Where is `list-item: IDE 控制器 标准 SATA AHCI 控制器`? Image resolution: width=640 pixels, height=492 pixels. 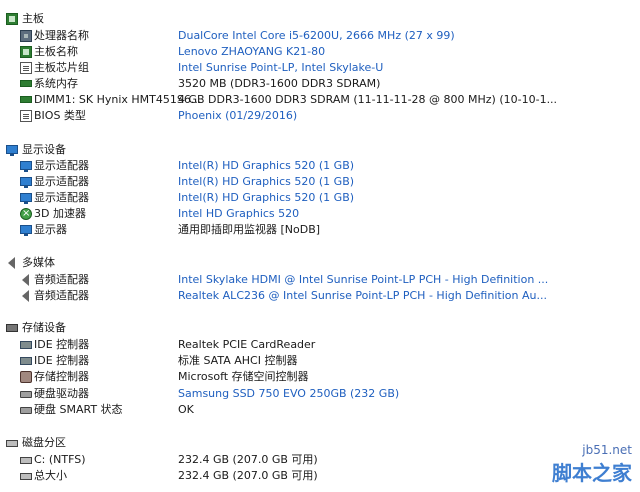 list-item: IDE 控制器 标准 SATA AHCI 控制器 is located at coordinates (320, 361).